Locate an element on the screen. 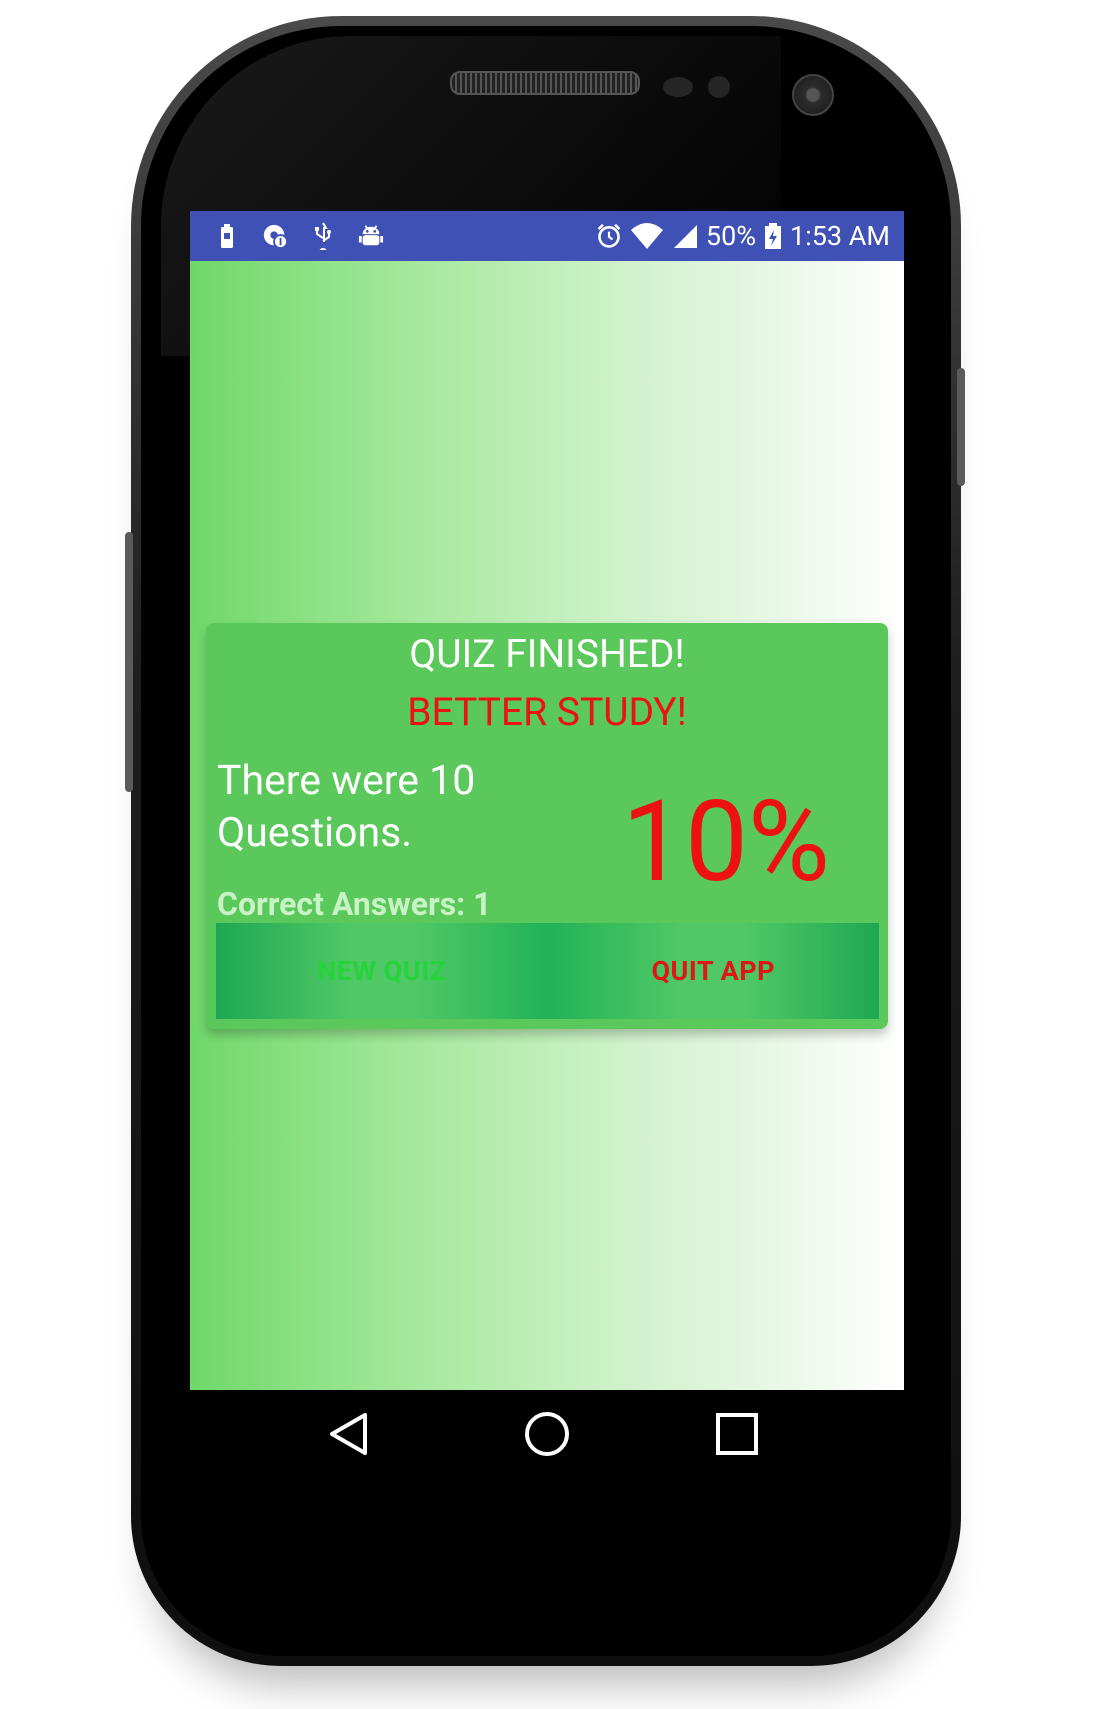  navigation-bar is located at coordinates (547, 1434).